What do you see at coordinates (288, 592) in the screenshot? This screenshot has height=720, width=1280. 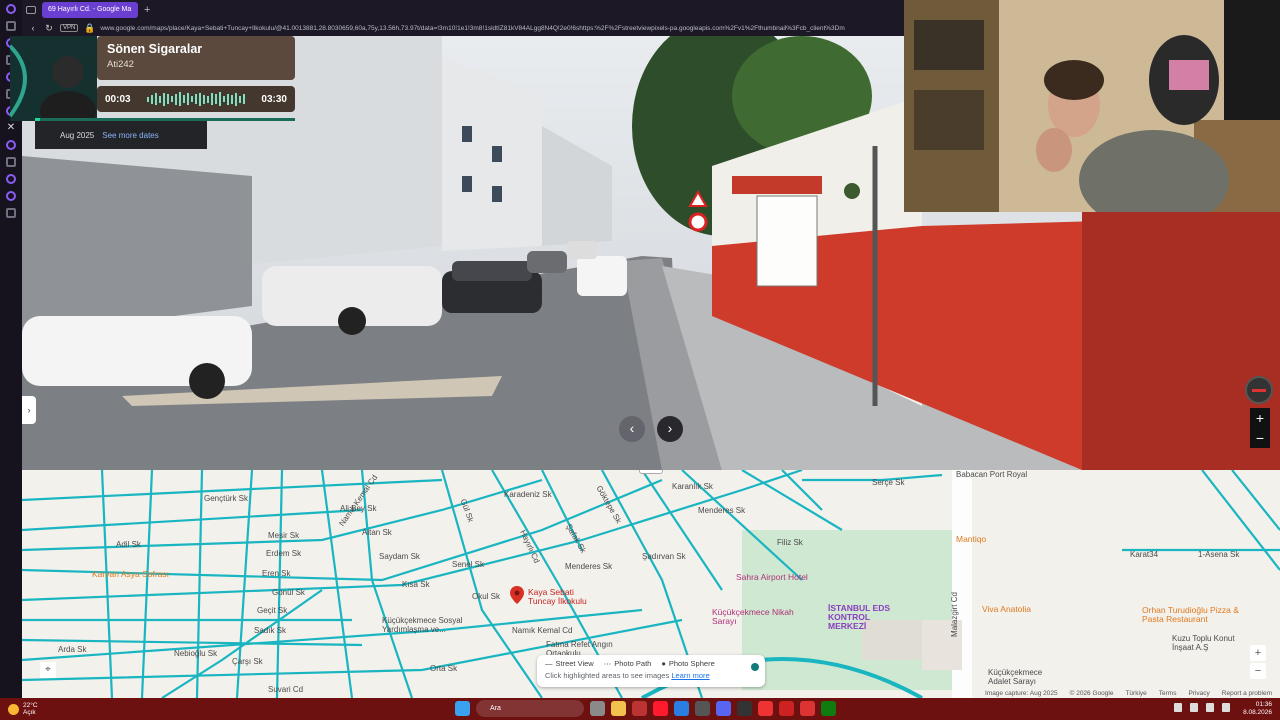 I see `street-label: Gönül Sk` at bounding box center [288, 592].